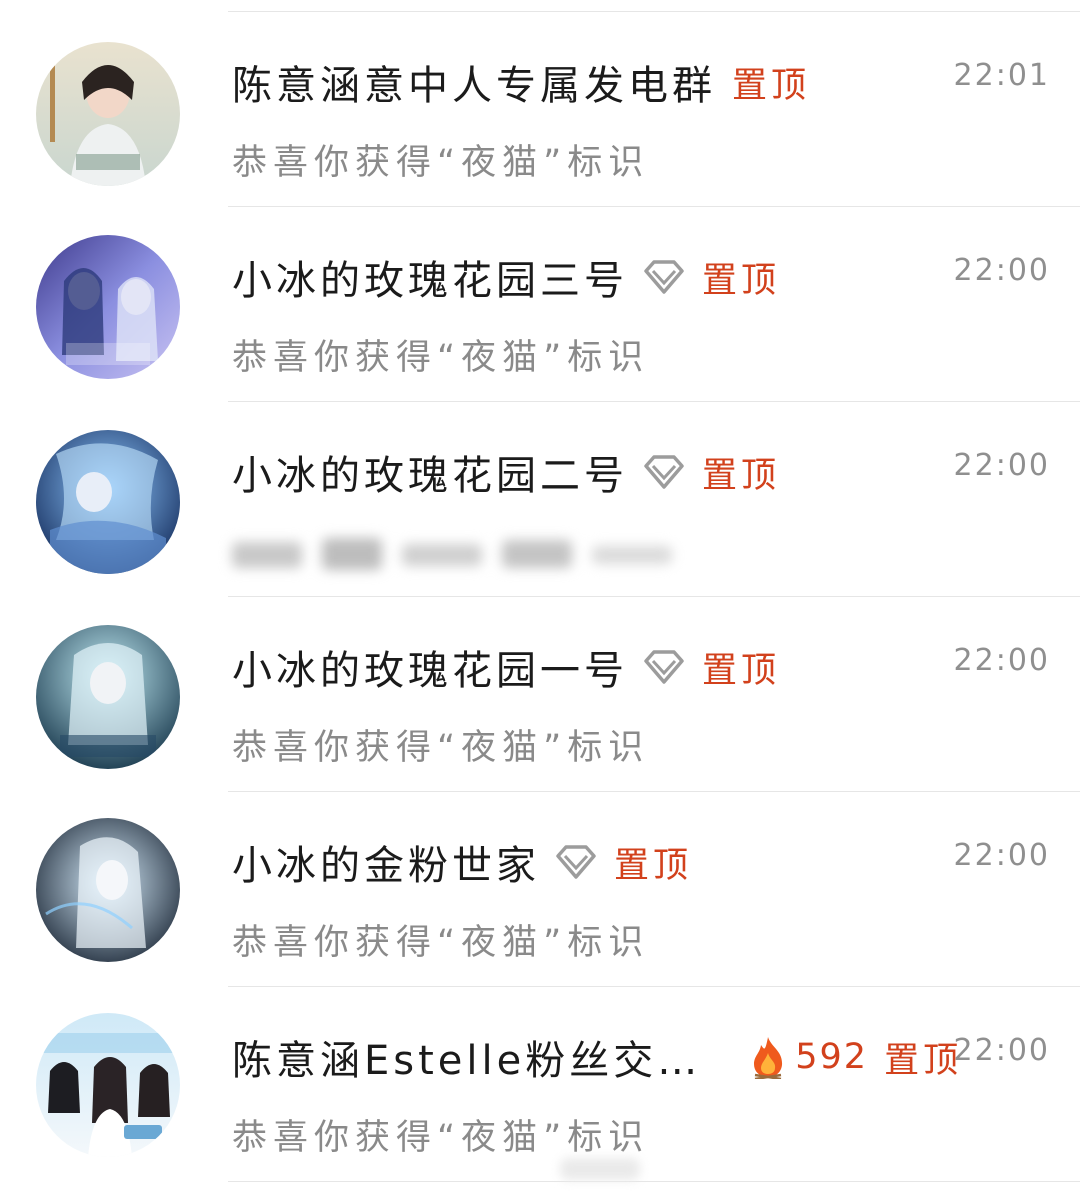 This screenshot has width=1080, height=1194. I want to click on chat-title-line: 小冰的金粉世家 置顶, so click(462, 862).